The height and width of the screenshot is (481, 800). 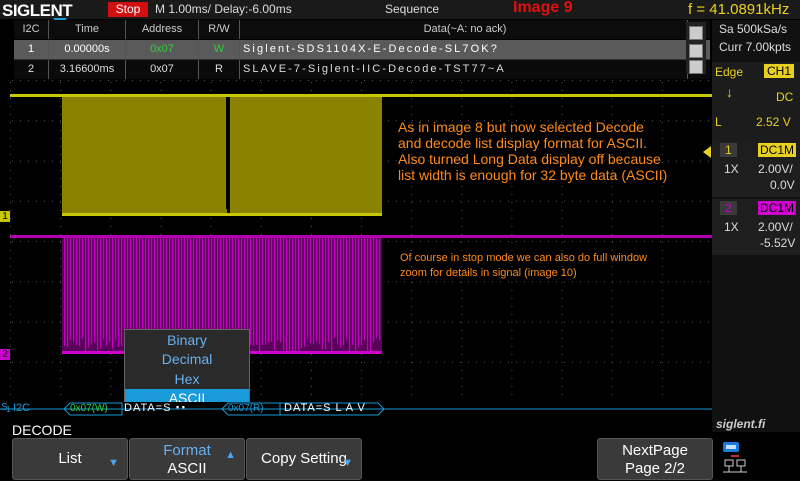 What do you see at coordinates (655, 450) in the screenshot?
I see `next-page-label: NextPage` at bounding box center [655, 450].